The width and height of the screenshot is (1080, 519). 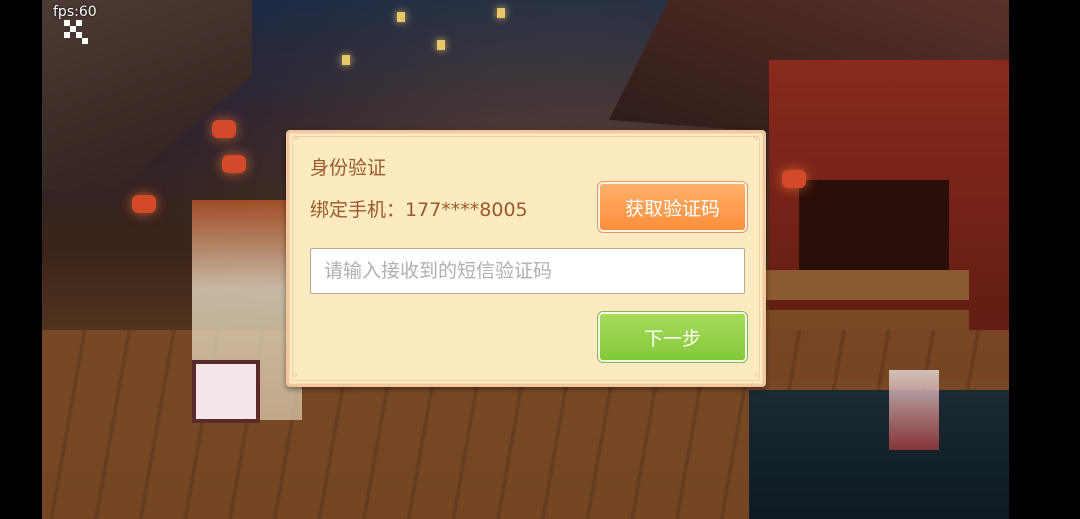 What do you see at coordinates (527, 271) in the screenshot?
I see `sms-code-input` at bounding box center [527, 271].